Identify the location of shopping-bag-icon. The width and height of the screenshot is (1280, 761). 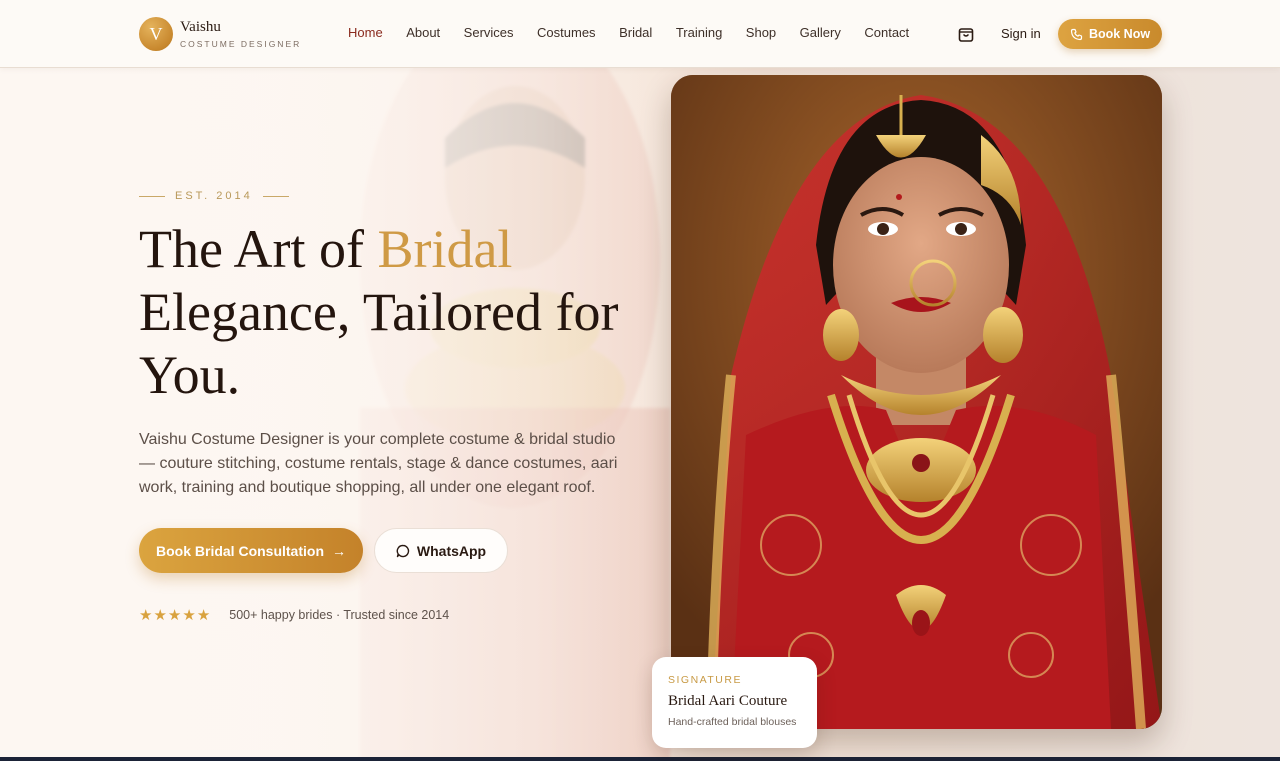
(966, 34).